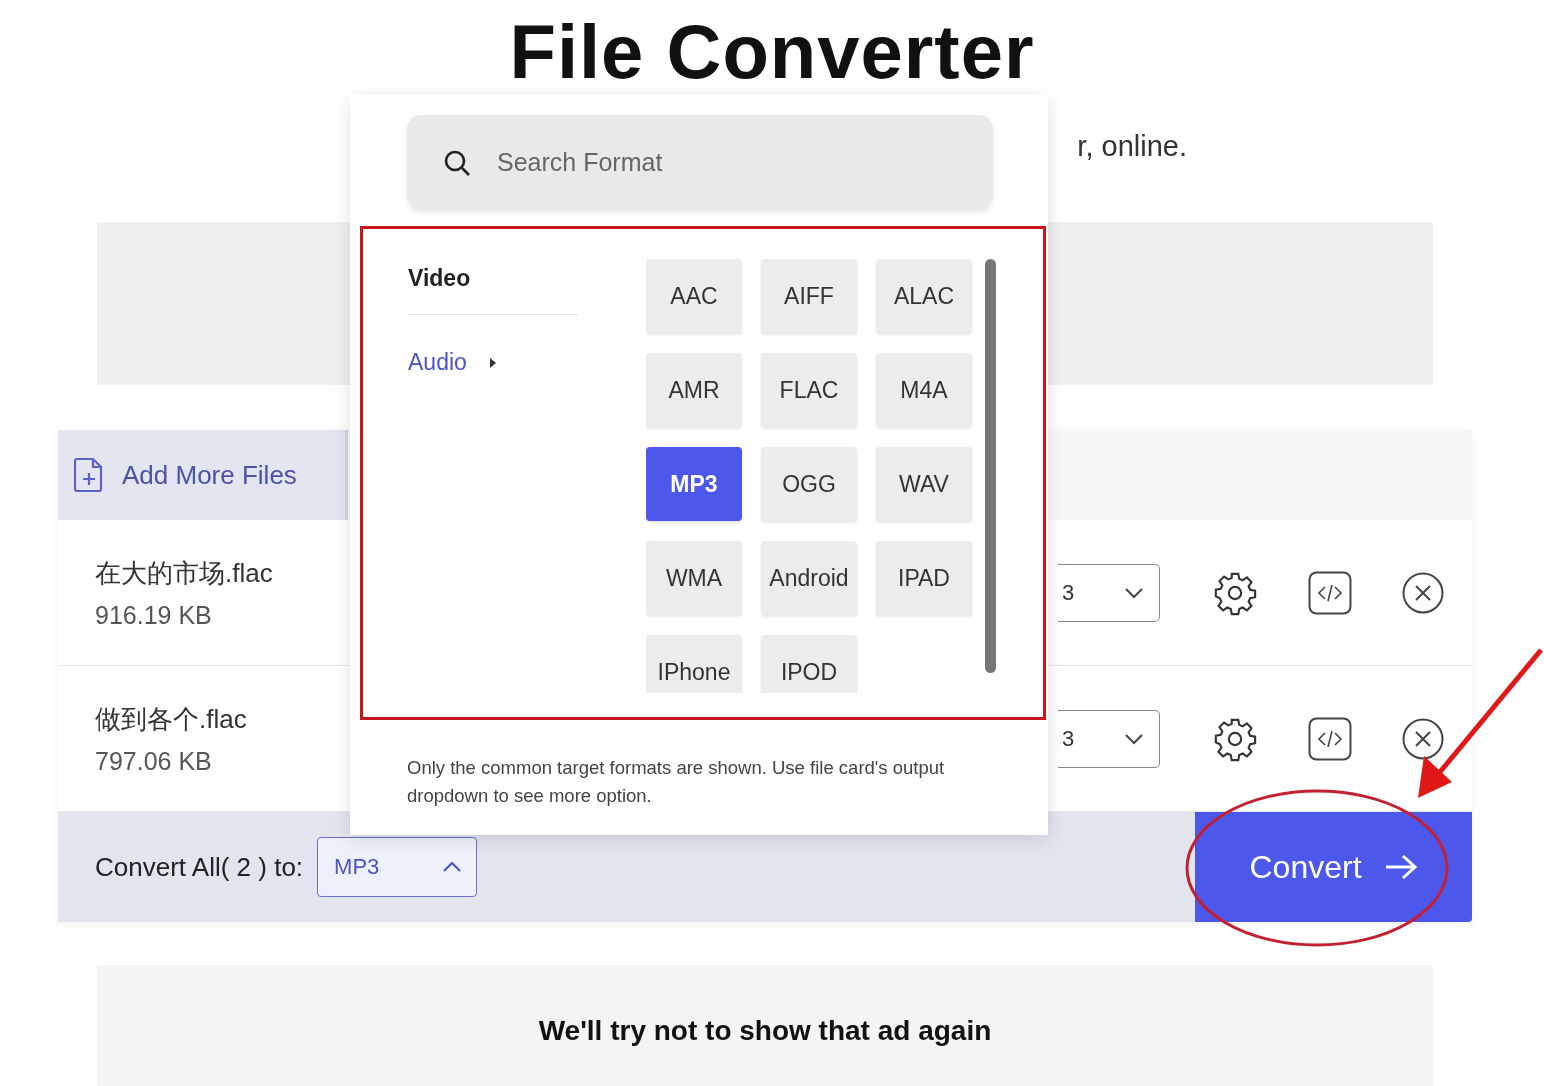 This screenshot has width=1544, height=1086. I want to click on format-dropdown: MP3, so click(397, 867).